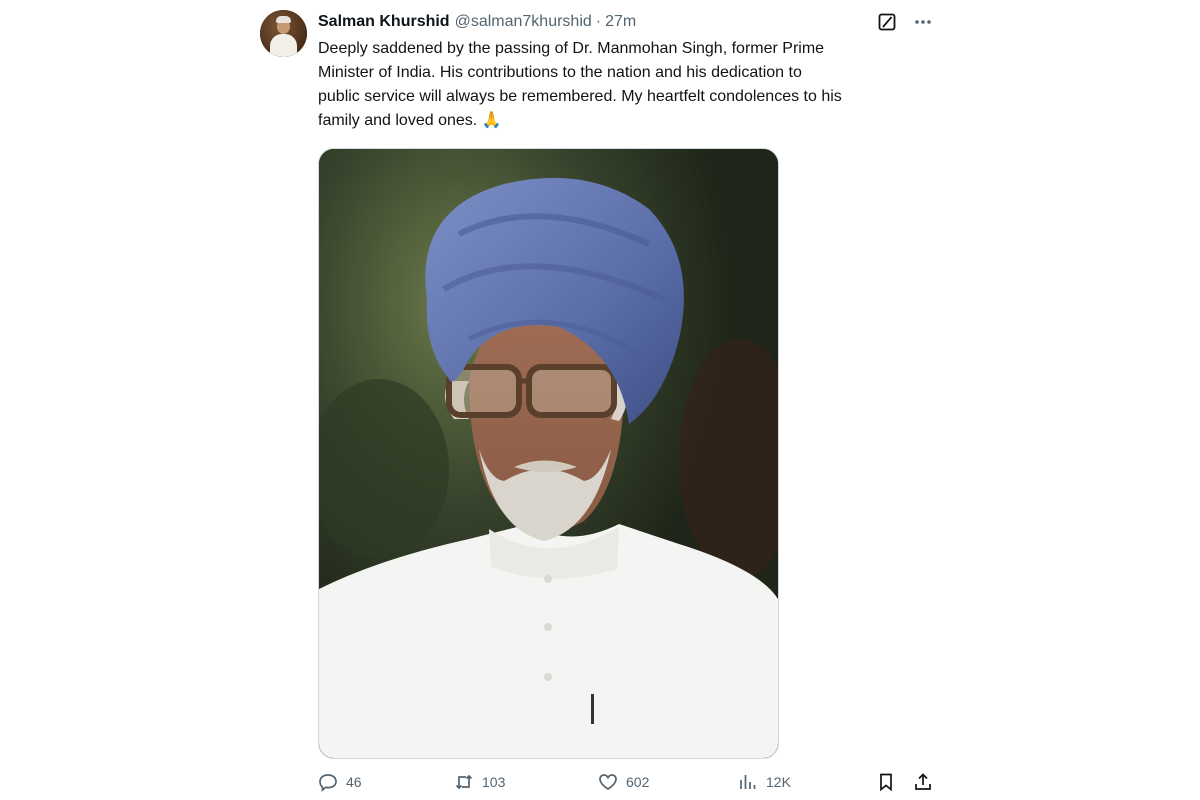 The image size is (1200, 800). I want to click on views-icon, so click(748, 782).